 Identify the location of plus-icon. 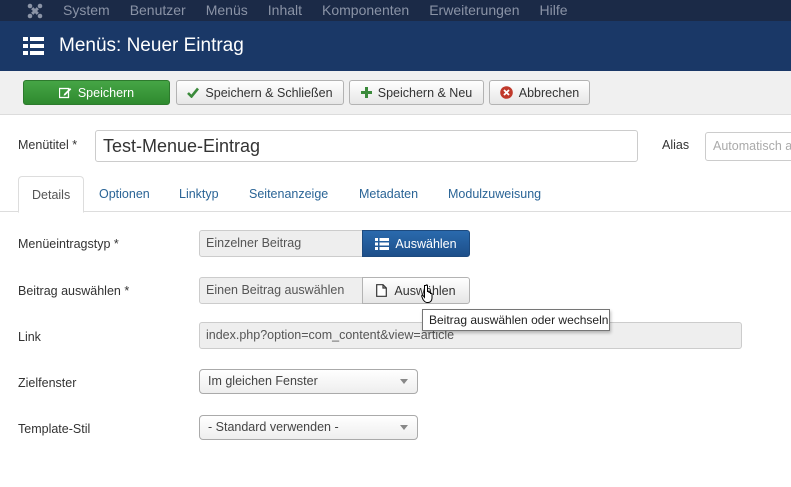
(366, 92).